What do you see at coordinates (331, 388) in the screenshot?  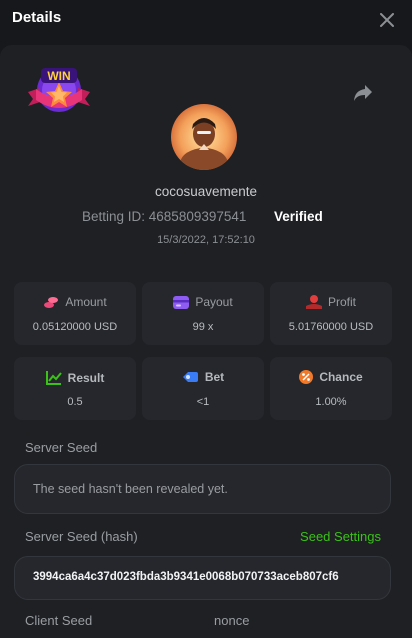 I see `stat-chance: Chance 1.00%` at bounding box center [331, 388].